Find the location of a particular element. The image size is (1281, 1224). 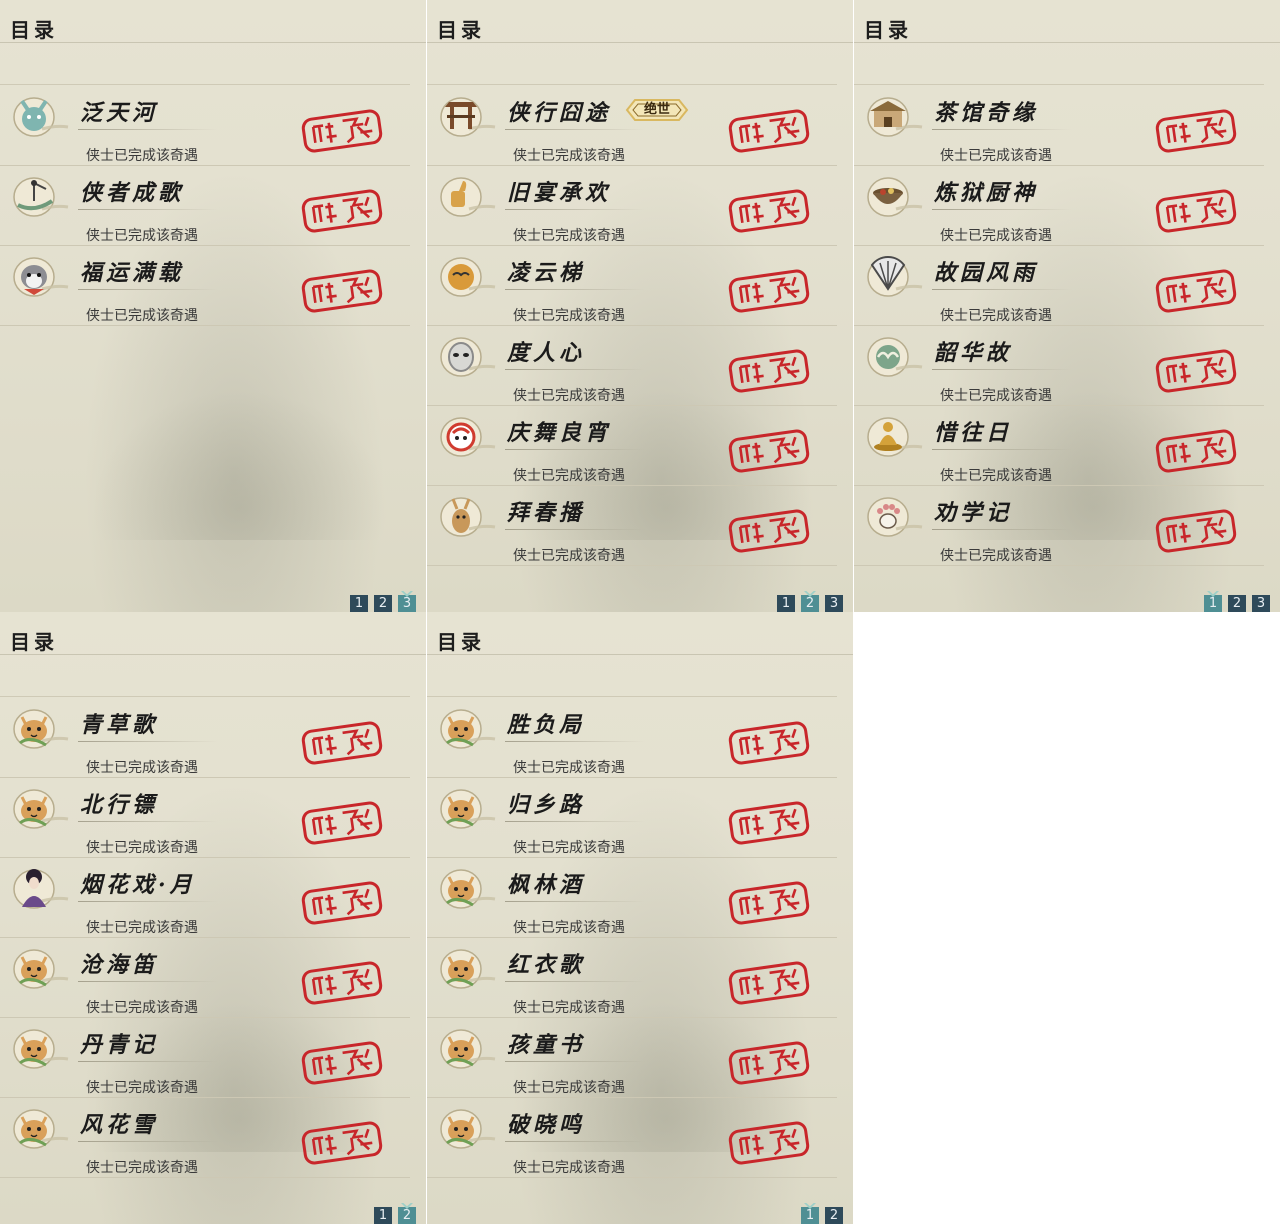

adventure-row: 故园风雨 侠士已完成该奇遇 is located at coordinates (1059, 285).